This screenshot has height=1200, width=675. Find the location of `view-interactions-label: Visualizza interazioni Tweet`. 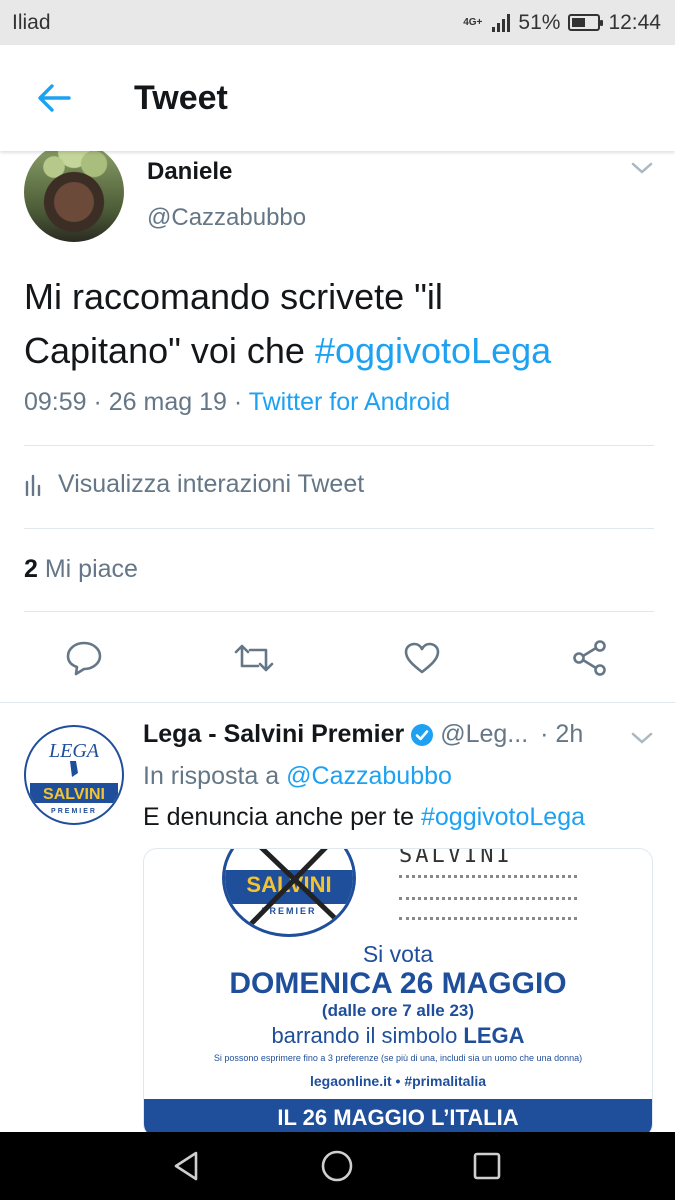

view-interactions-label: Visualizza interazioni Tweet is located at coordinates (211, 484).